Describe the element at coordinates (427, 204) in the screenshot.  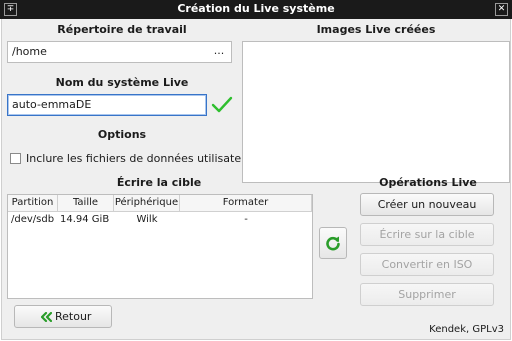
I see `create-new-button: Créer un nouveau` at that location.